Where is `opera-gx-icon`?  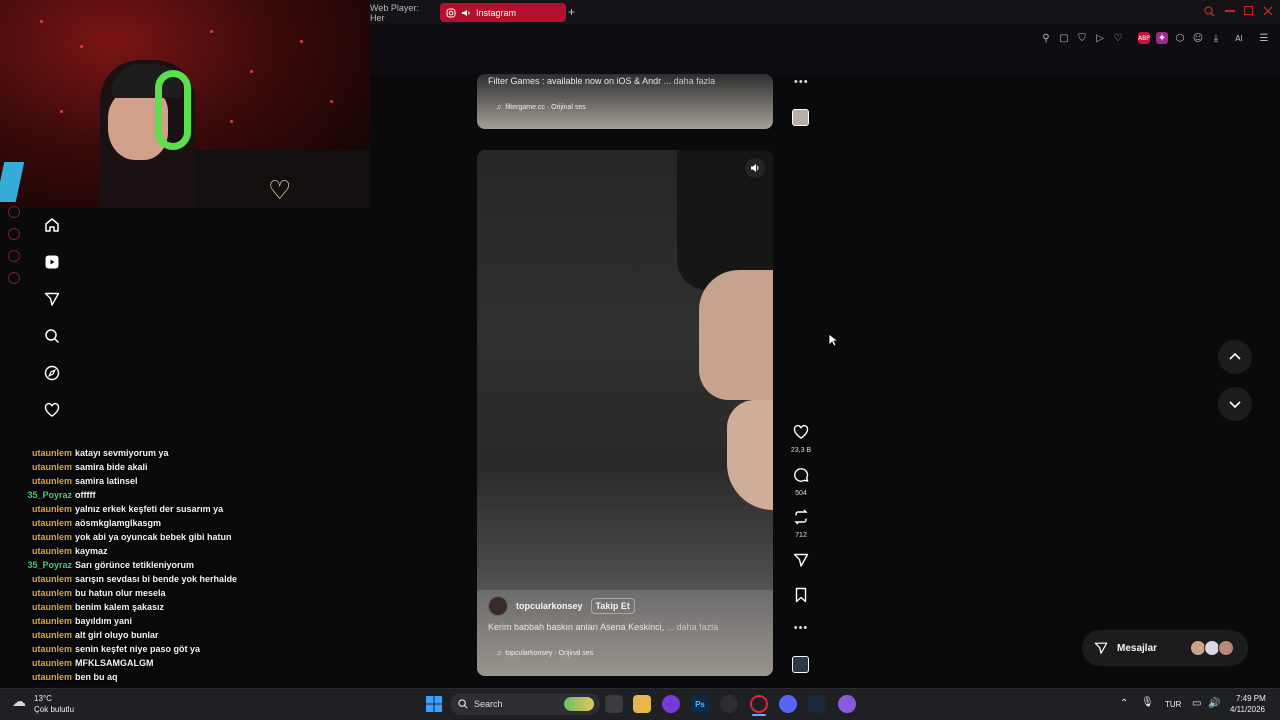 opera-gx-icon is located at coordinates (759, 704).